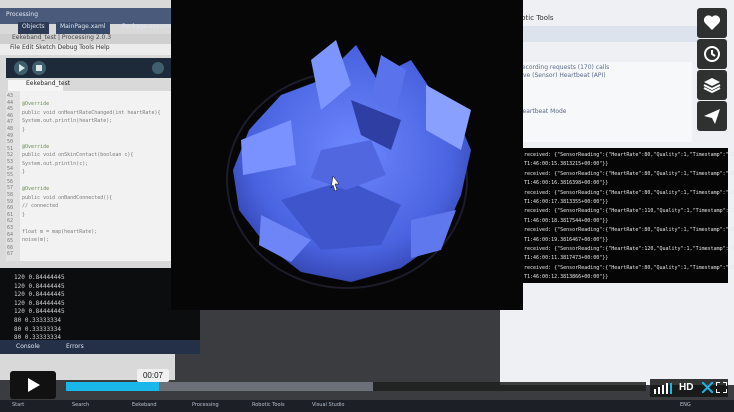 This screenshot has width=734, height=412. Describe the element at coordinates (78, 155) in the screenshot. I see `code-line: public void onSkinContact(boolean c){` at that location.